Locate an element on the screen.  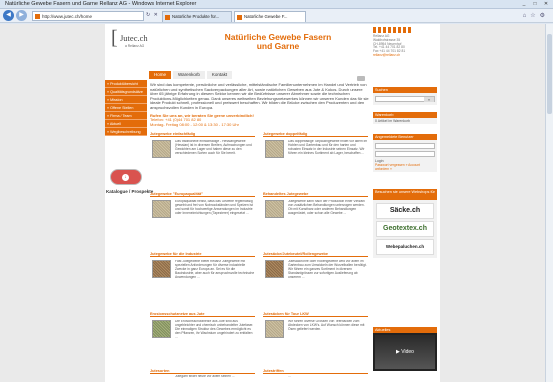
maximize-button: □ is located at coordinates (535, 4).